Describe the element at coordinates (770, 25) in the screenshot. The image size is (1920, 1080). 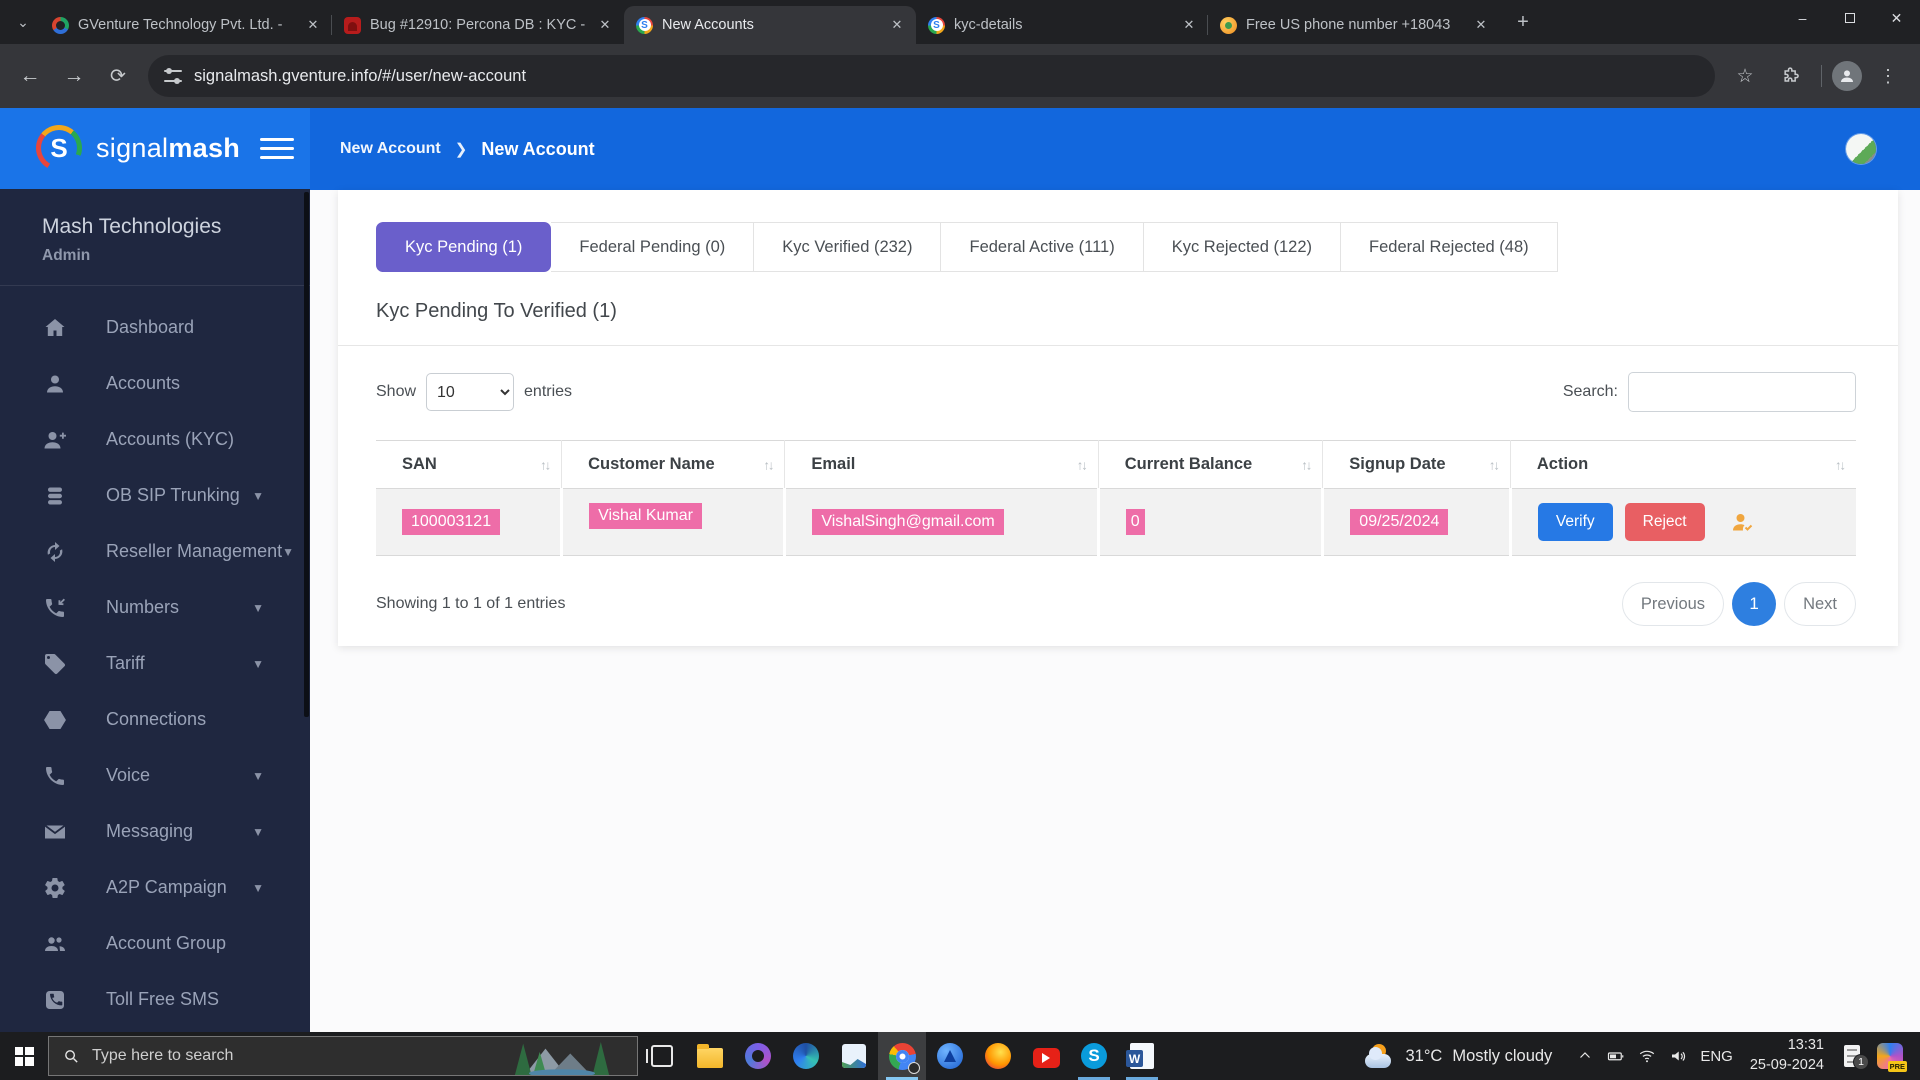
I see `browser-tab: S New Accounts ✕` at that location.